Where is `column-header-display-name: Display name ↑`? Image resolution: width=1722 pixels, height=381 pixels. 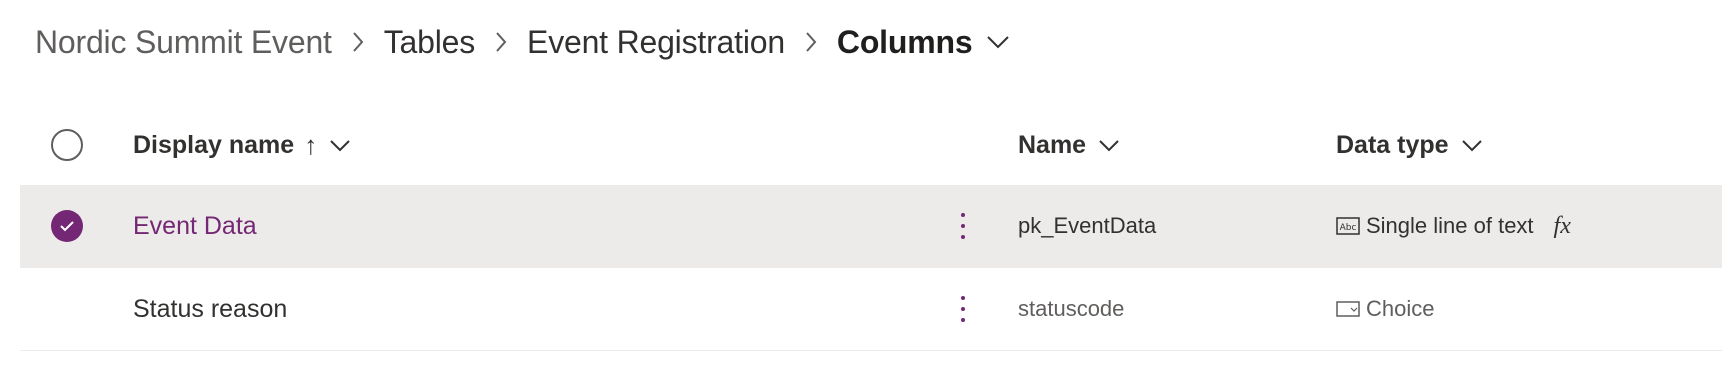
column-header-display-name: Display name ↑ is located at coordinates (242, 145).